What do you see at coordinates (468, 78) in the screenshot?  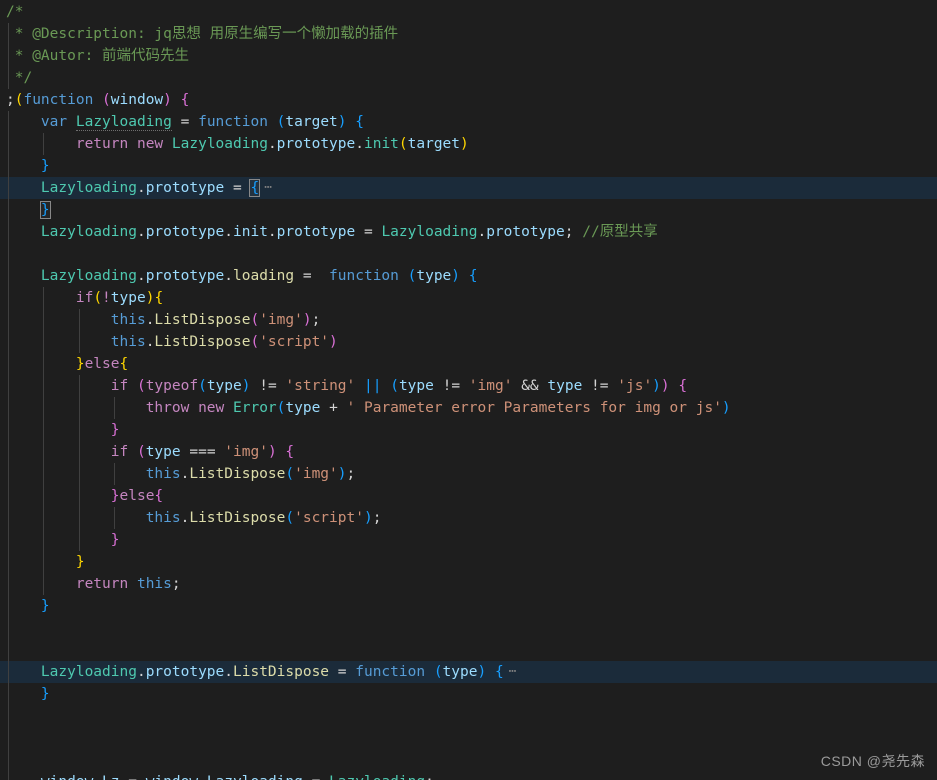 I see `code-line: */` at bounding box center [468, 78].